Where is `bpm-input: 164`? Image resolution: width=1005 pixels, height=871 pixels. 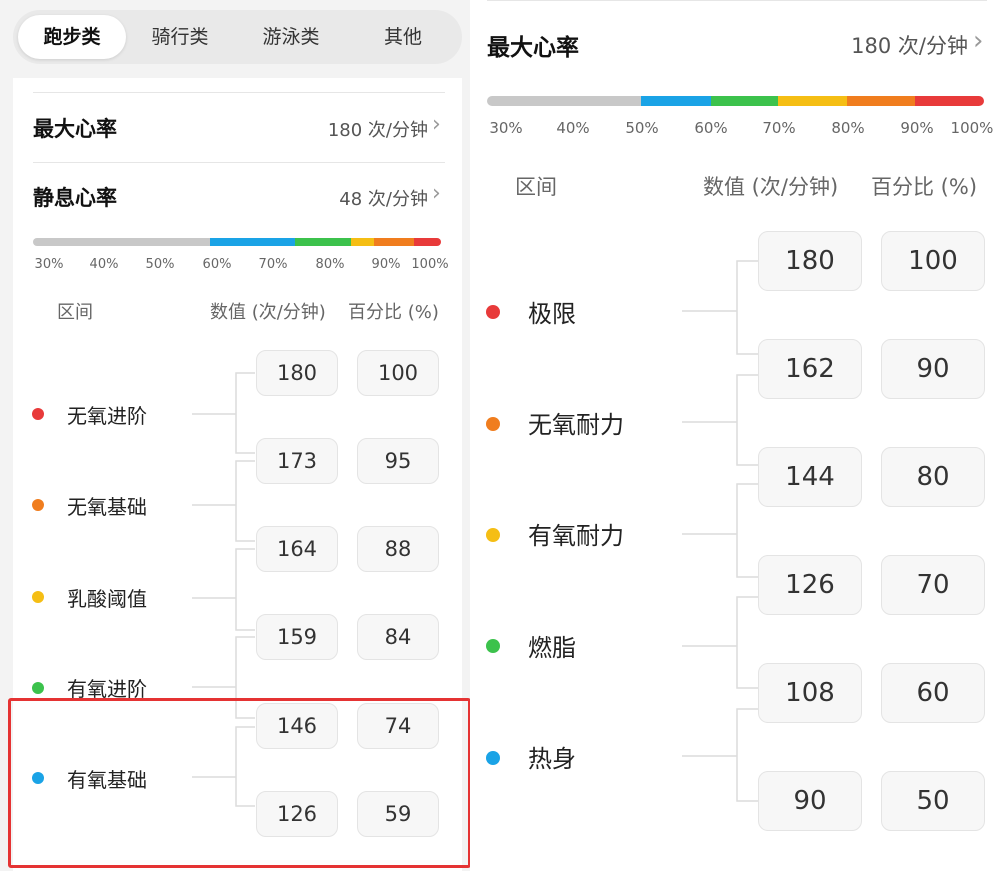 bpm-input: 164 is located at coordinates (297, 549).